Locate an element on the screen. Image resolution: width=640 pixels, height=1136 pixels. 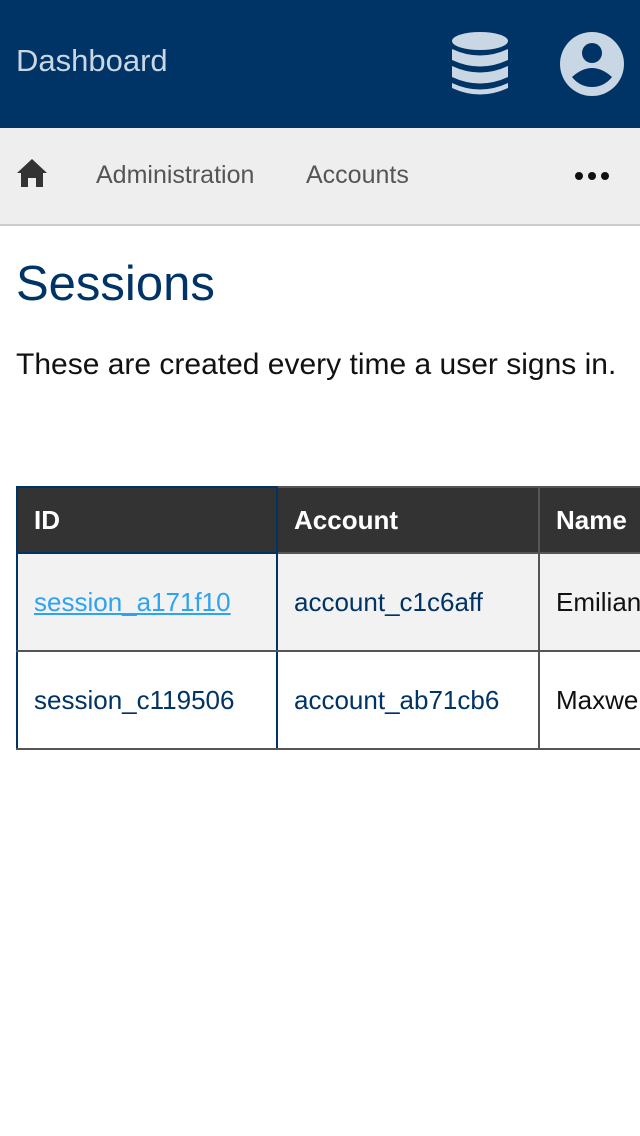
session-id-cell: session_a171f10 is located at coordinates (147, 602).